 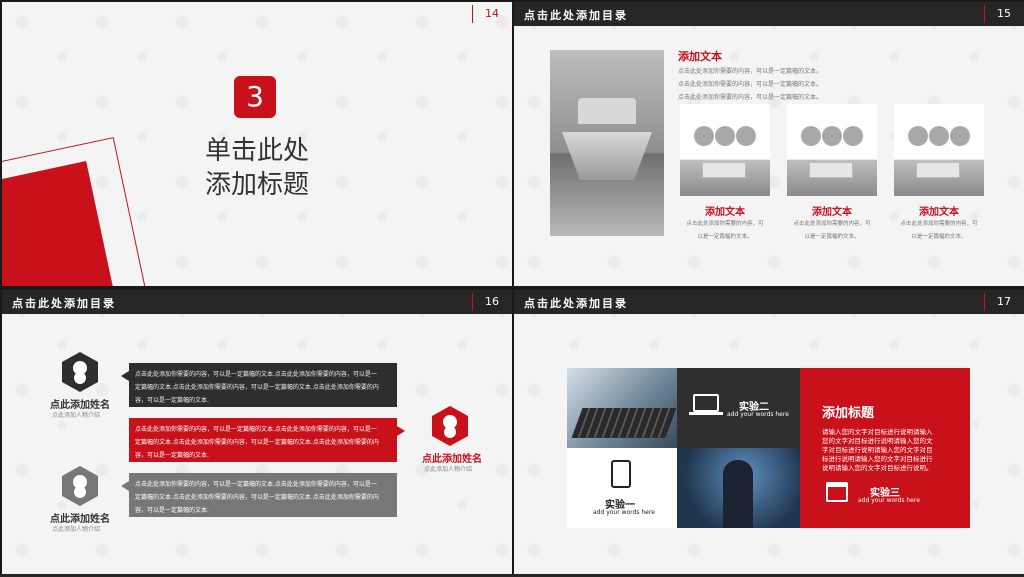 I want to click on section-title-line1: 单击此处, so click(x=256, y=151).